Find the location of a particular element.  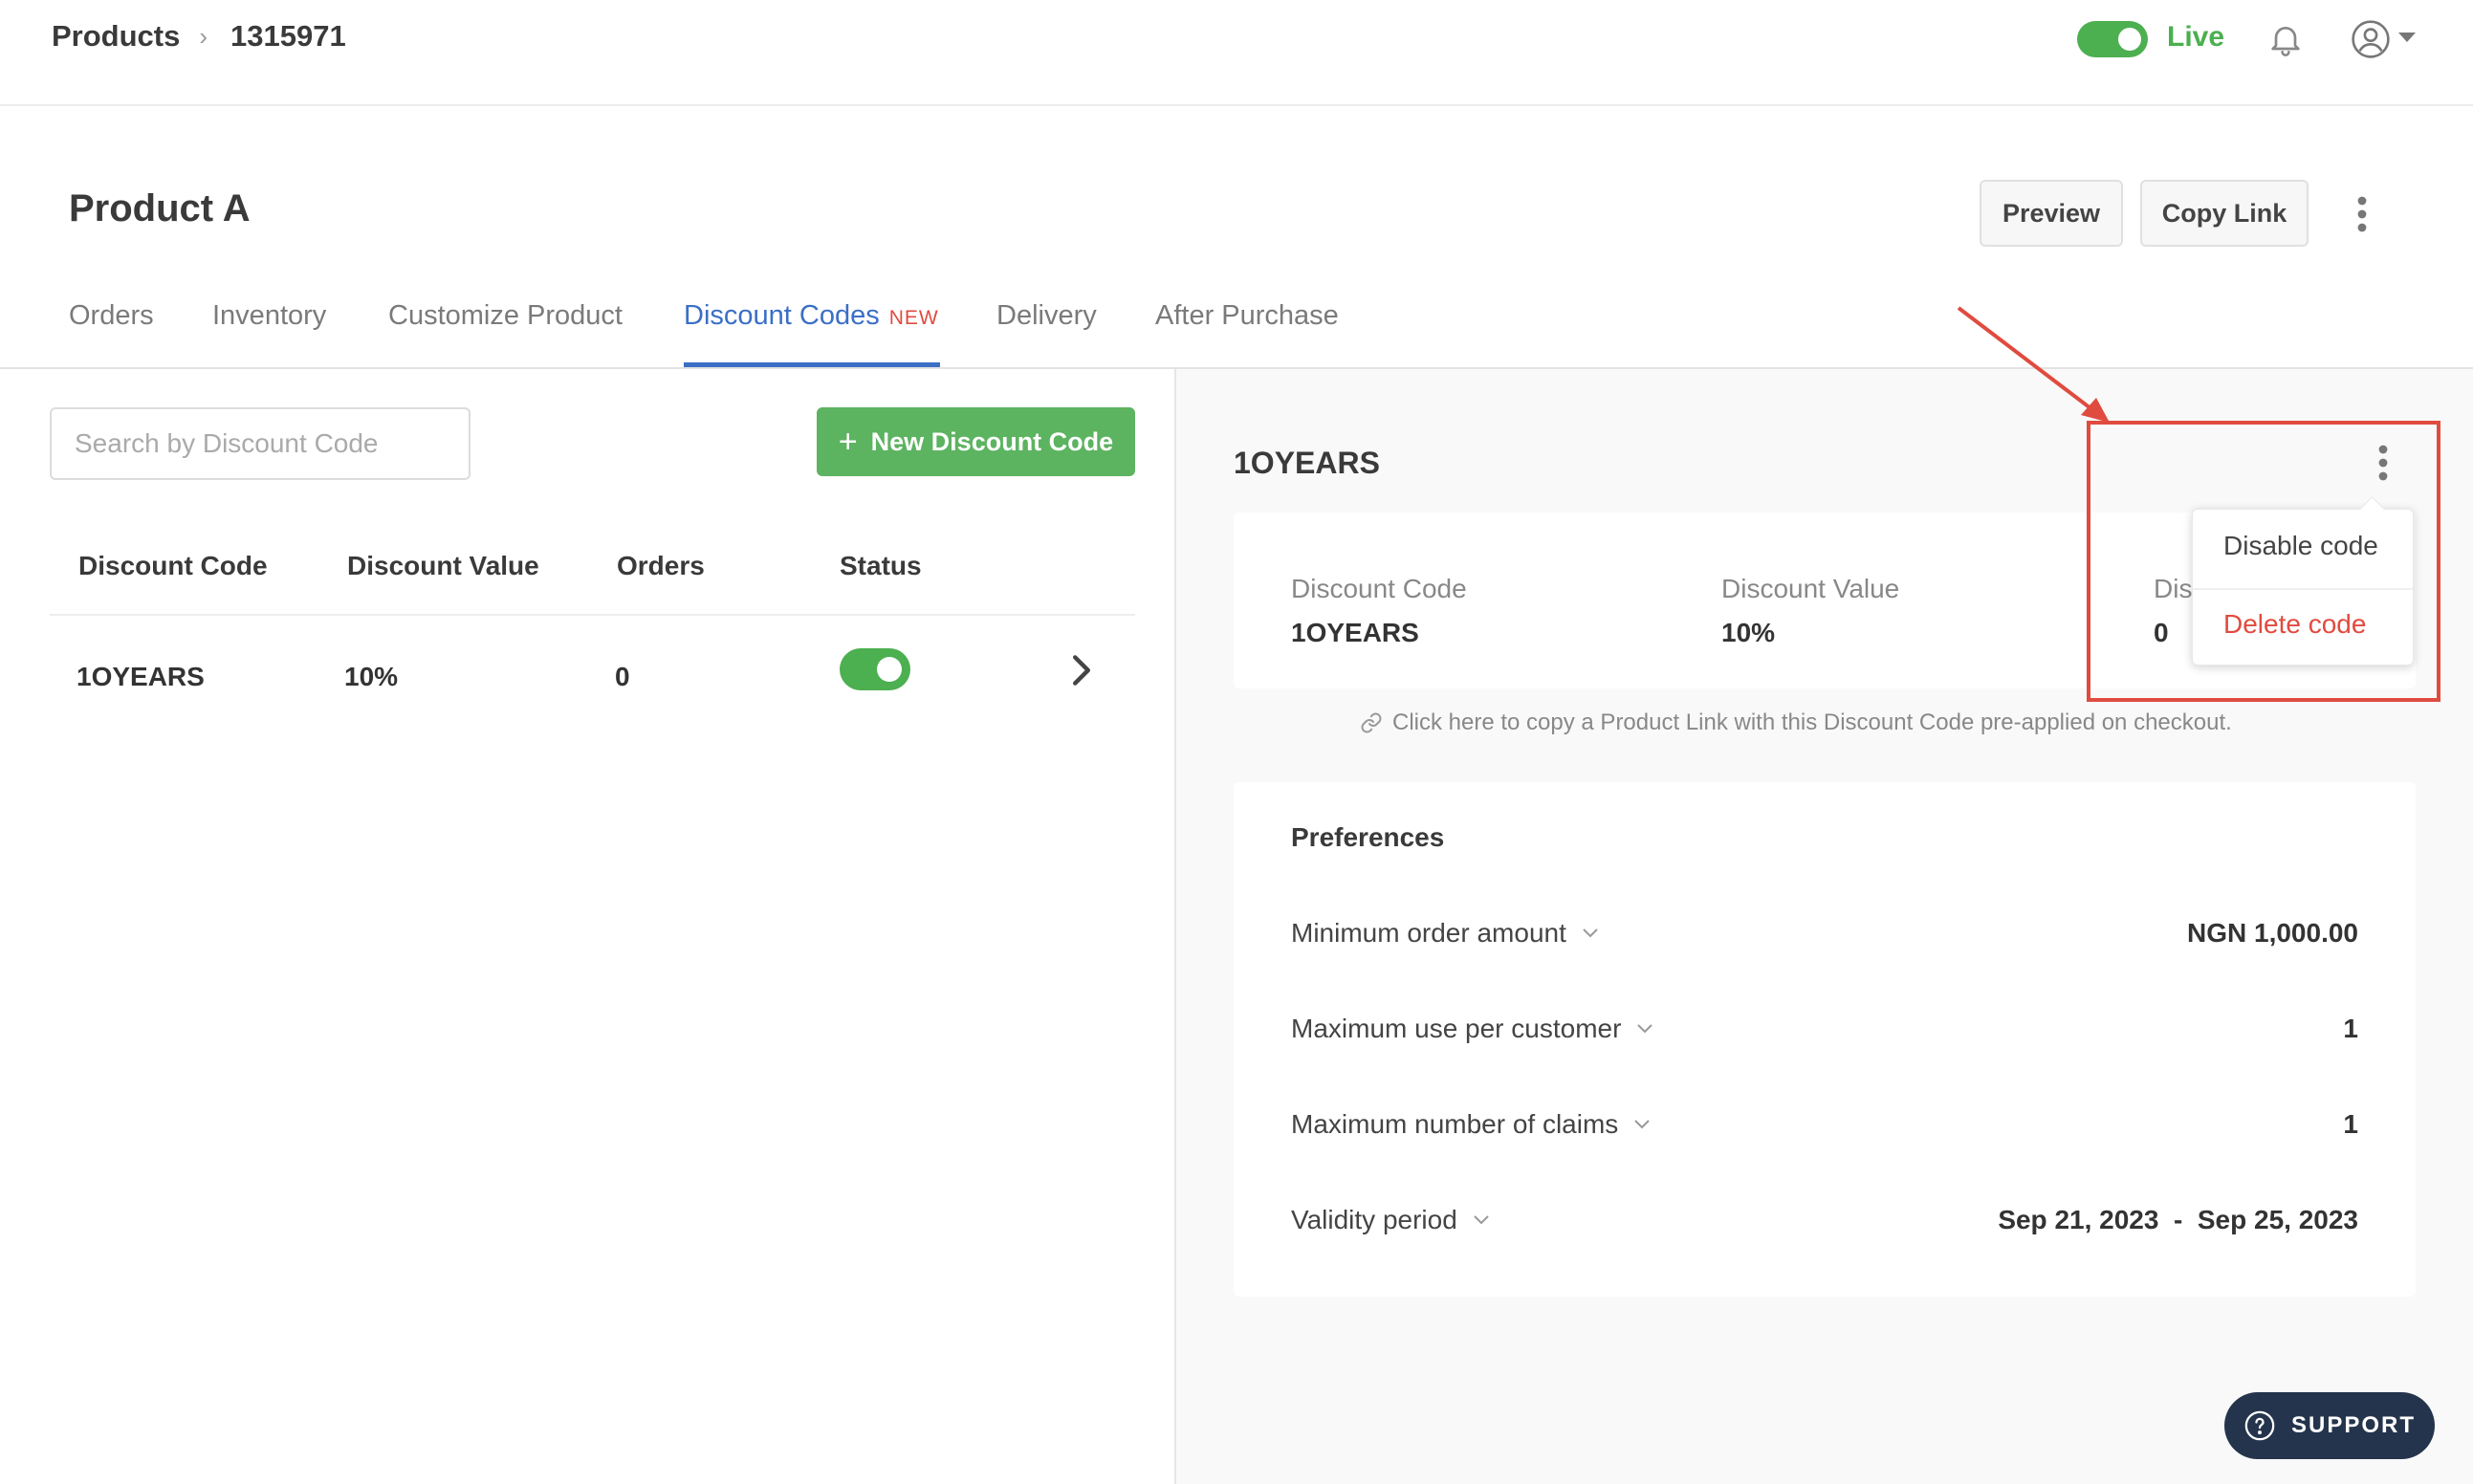

annotation-arrow-icon is located at coordinates (2033, 364).